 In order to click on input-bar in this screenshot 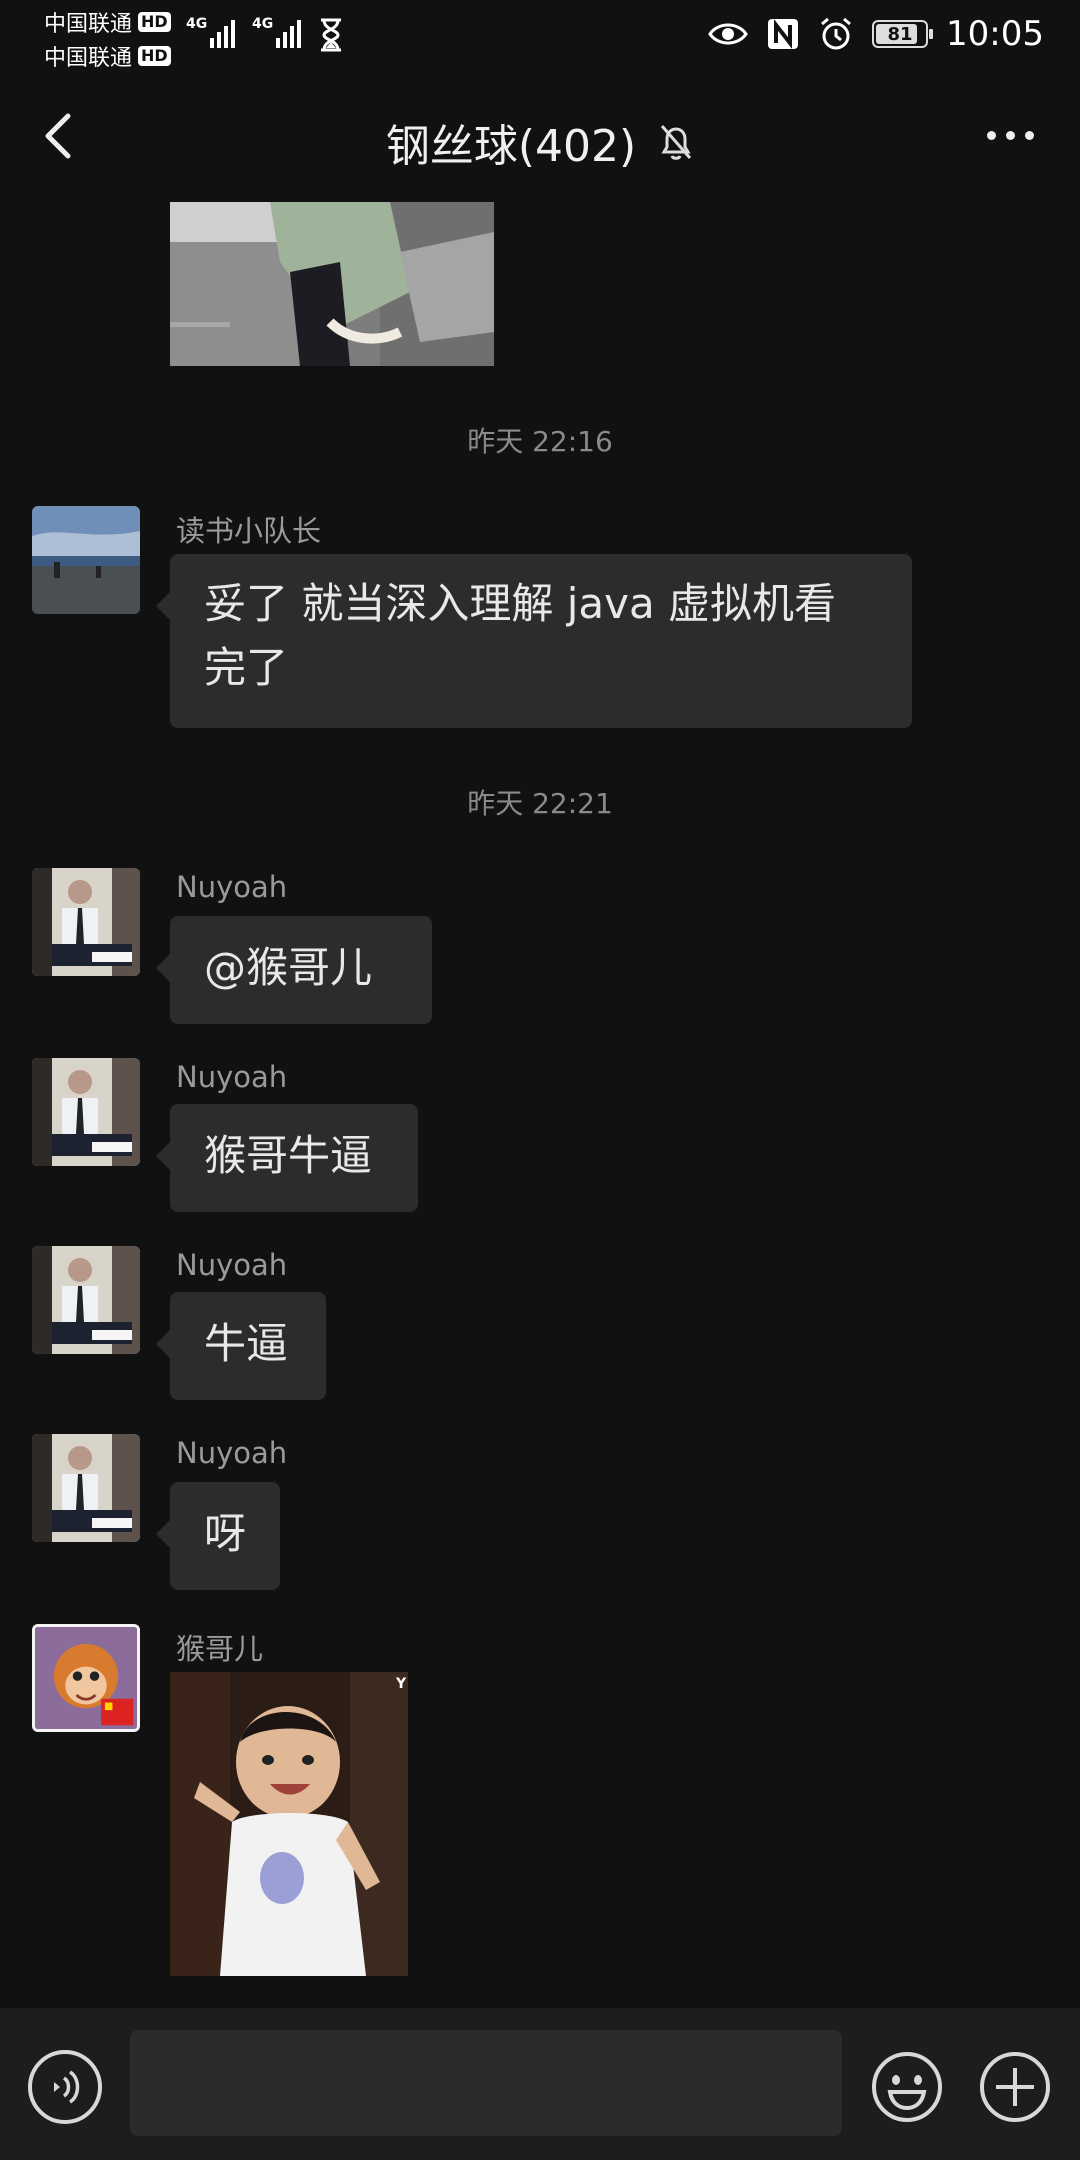, I will do `click(540, 2084)`.